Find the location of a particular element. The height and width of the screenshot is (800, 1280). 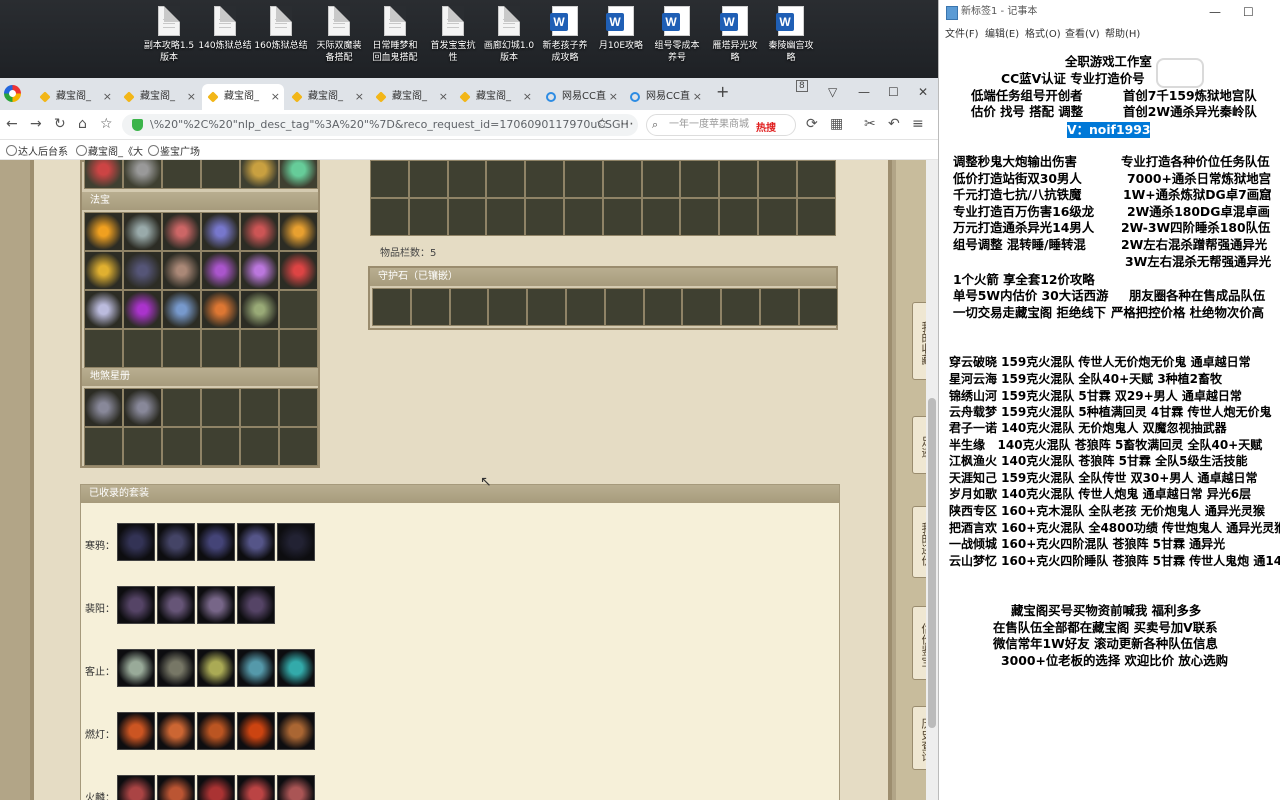

notepad-menu-item: 文件(F) is located at coordinates (962, 32).